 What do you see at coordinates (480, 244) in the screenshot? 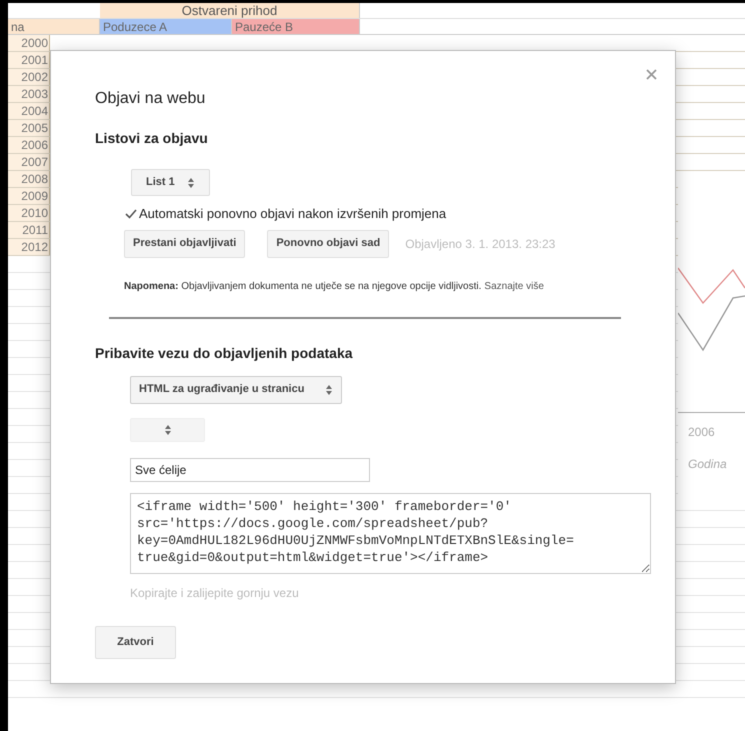
I see `published-status: Objavljeno 3. 1. 2013. 23:23` at bounding box center [480, 244].